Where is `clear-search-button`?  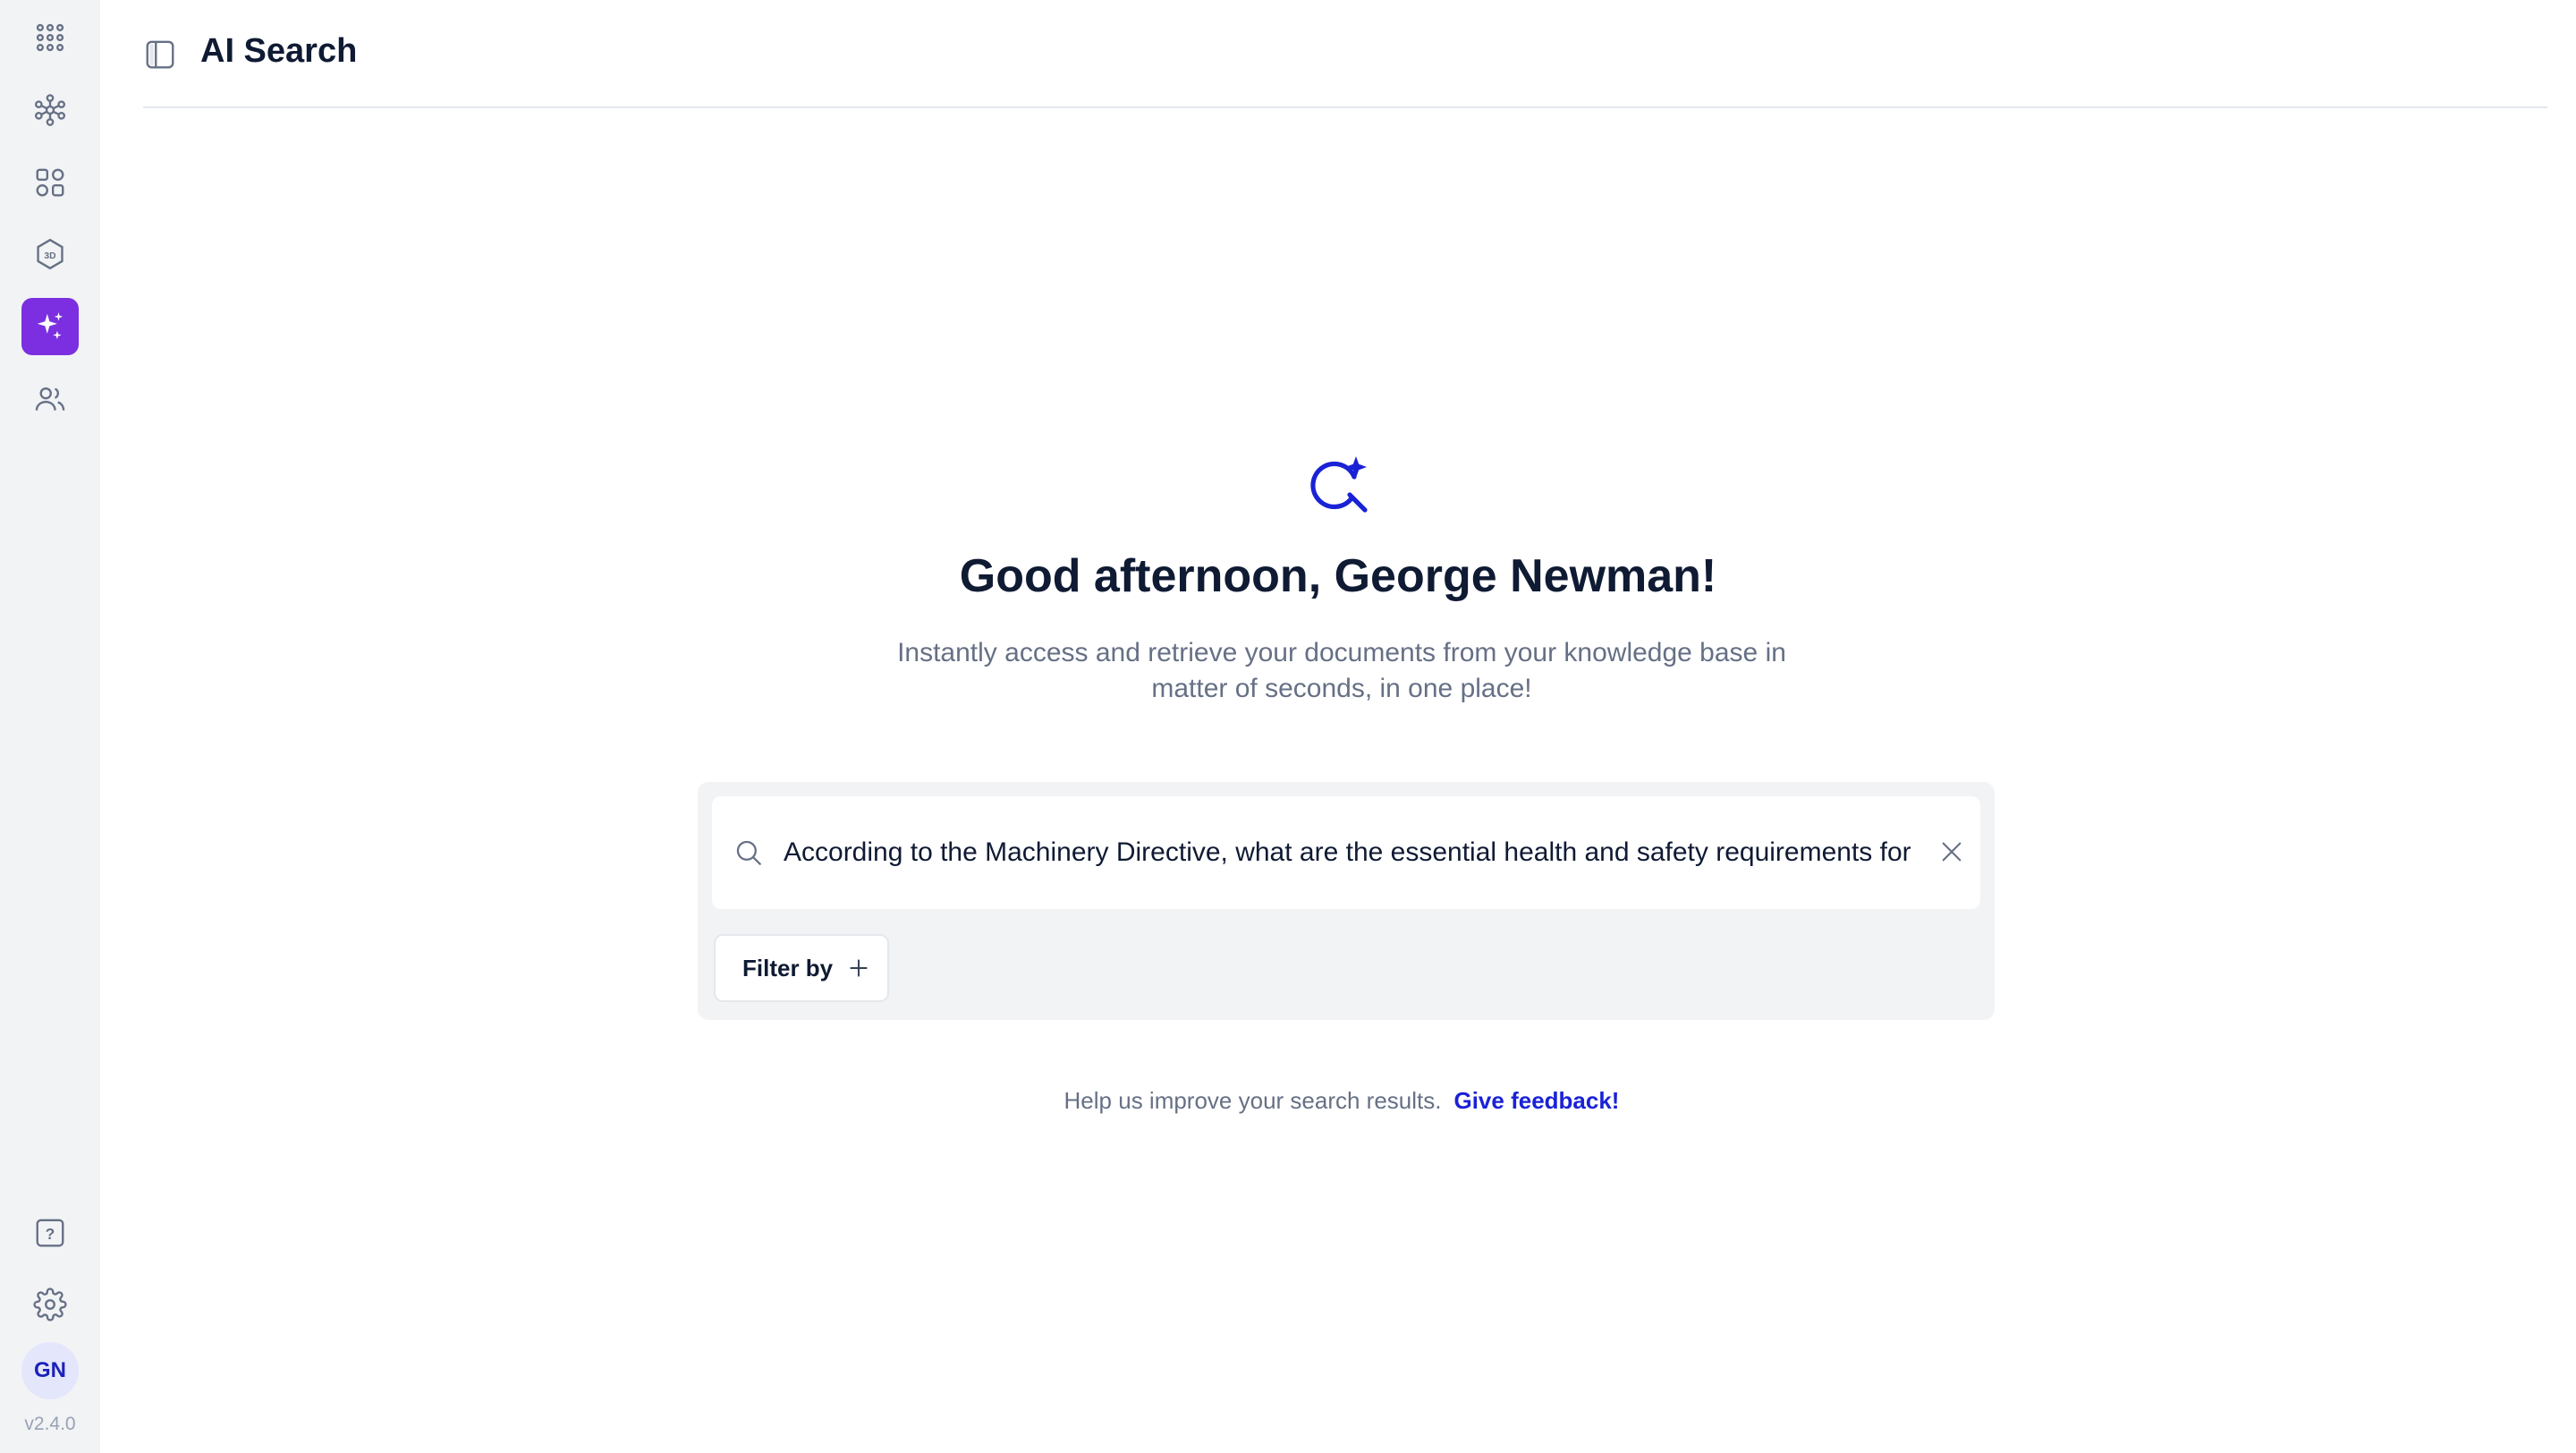 clear-search-button is located at coordinates (1951, 851).